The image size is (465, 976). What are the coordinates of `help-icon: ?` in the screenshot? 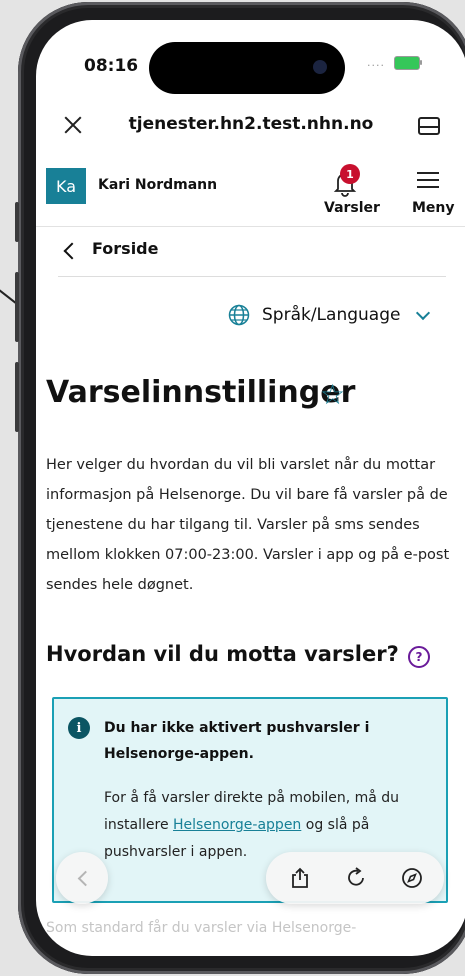 It's located at (419, 657).